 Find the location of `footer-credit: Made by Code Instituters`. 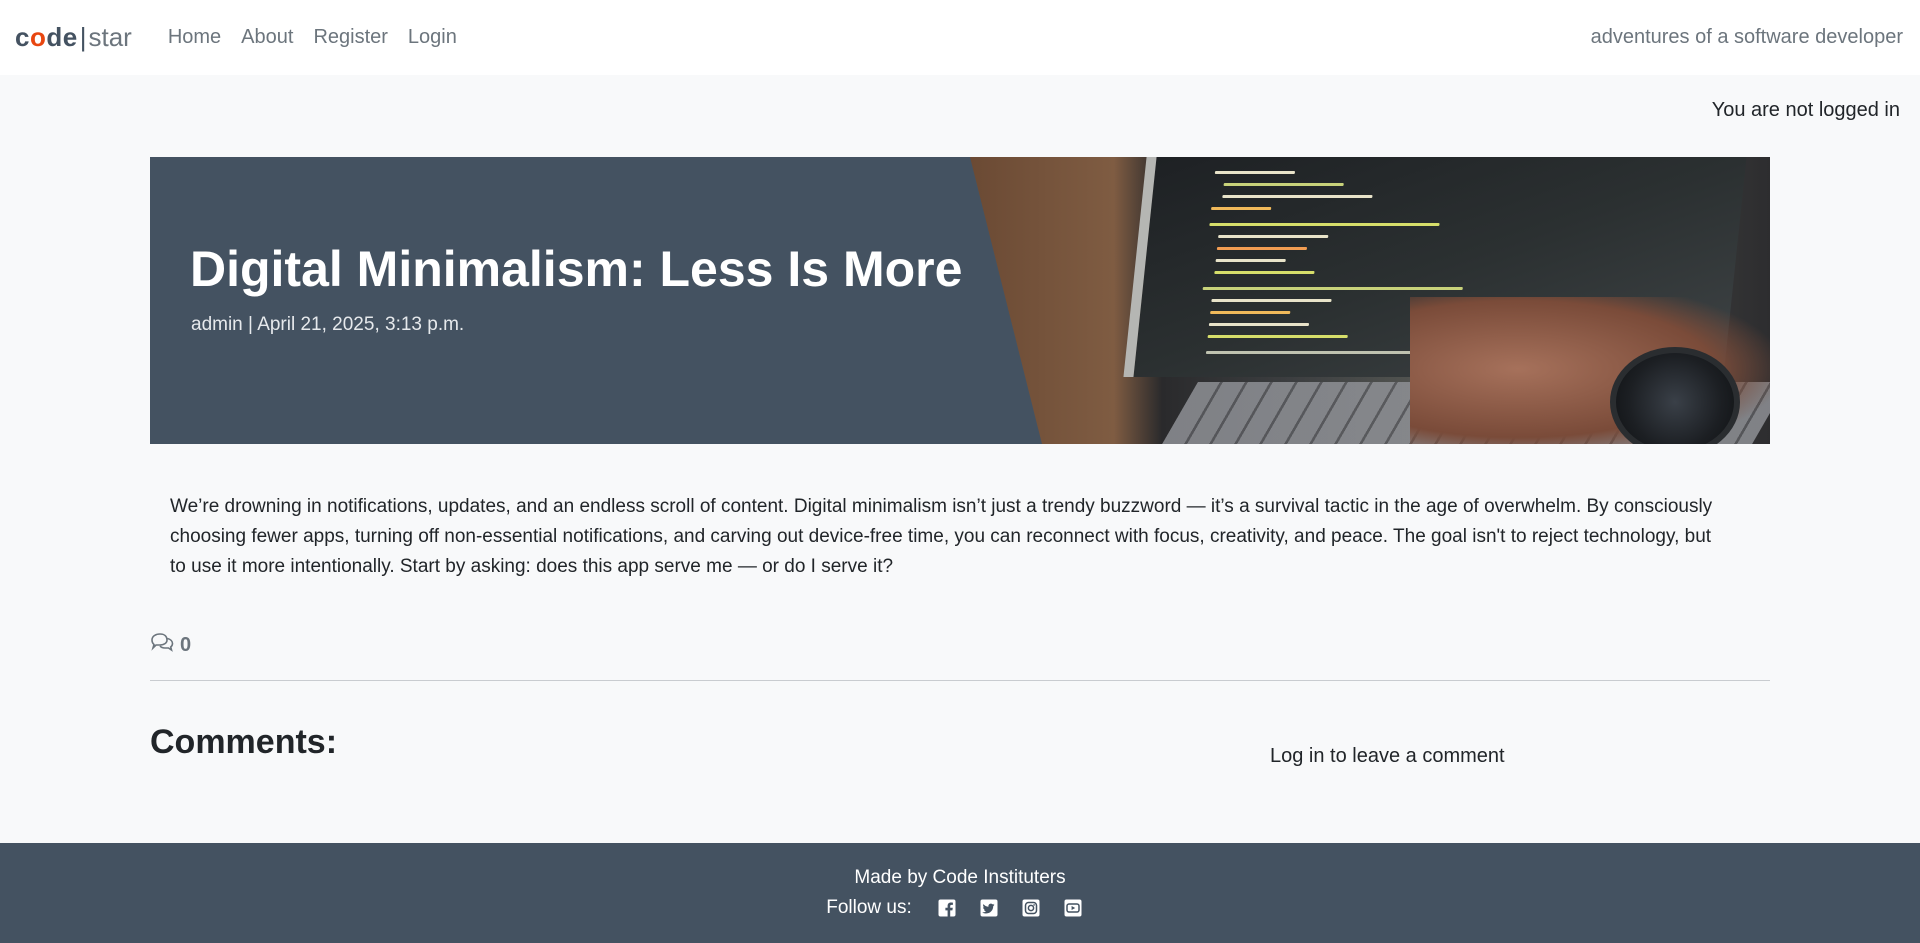

footer-credit: Made by Code Instituters is located at coordinates (960, 877).